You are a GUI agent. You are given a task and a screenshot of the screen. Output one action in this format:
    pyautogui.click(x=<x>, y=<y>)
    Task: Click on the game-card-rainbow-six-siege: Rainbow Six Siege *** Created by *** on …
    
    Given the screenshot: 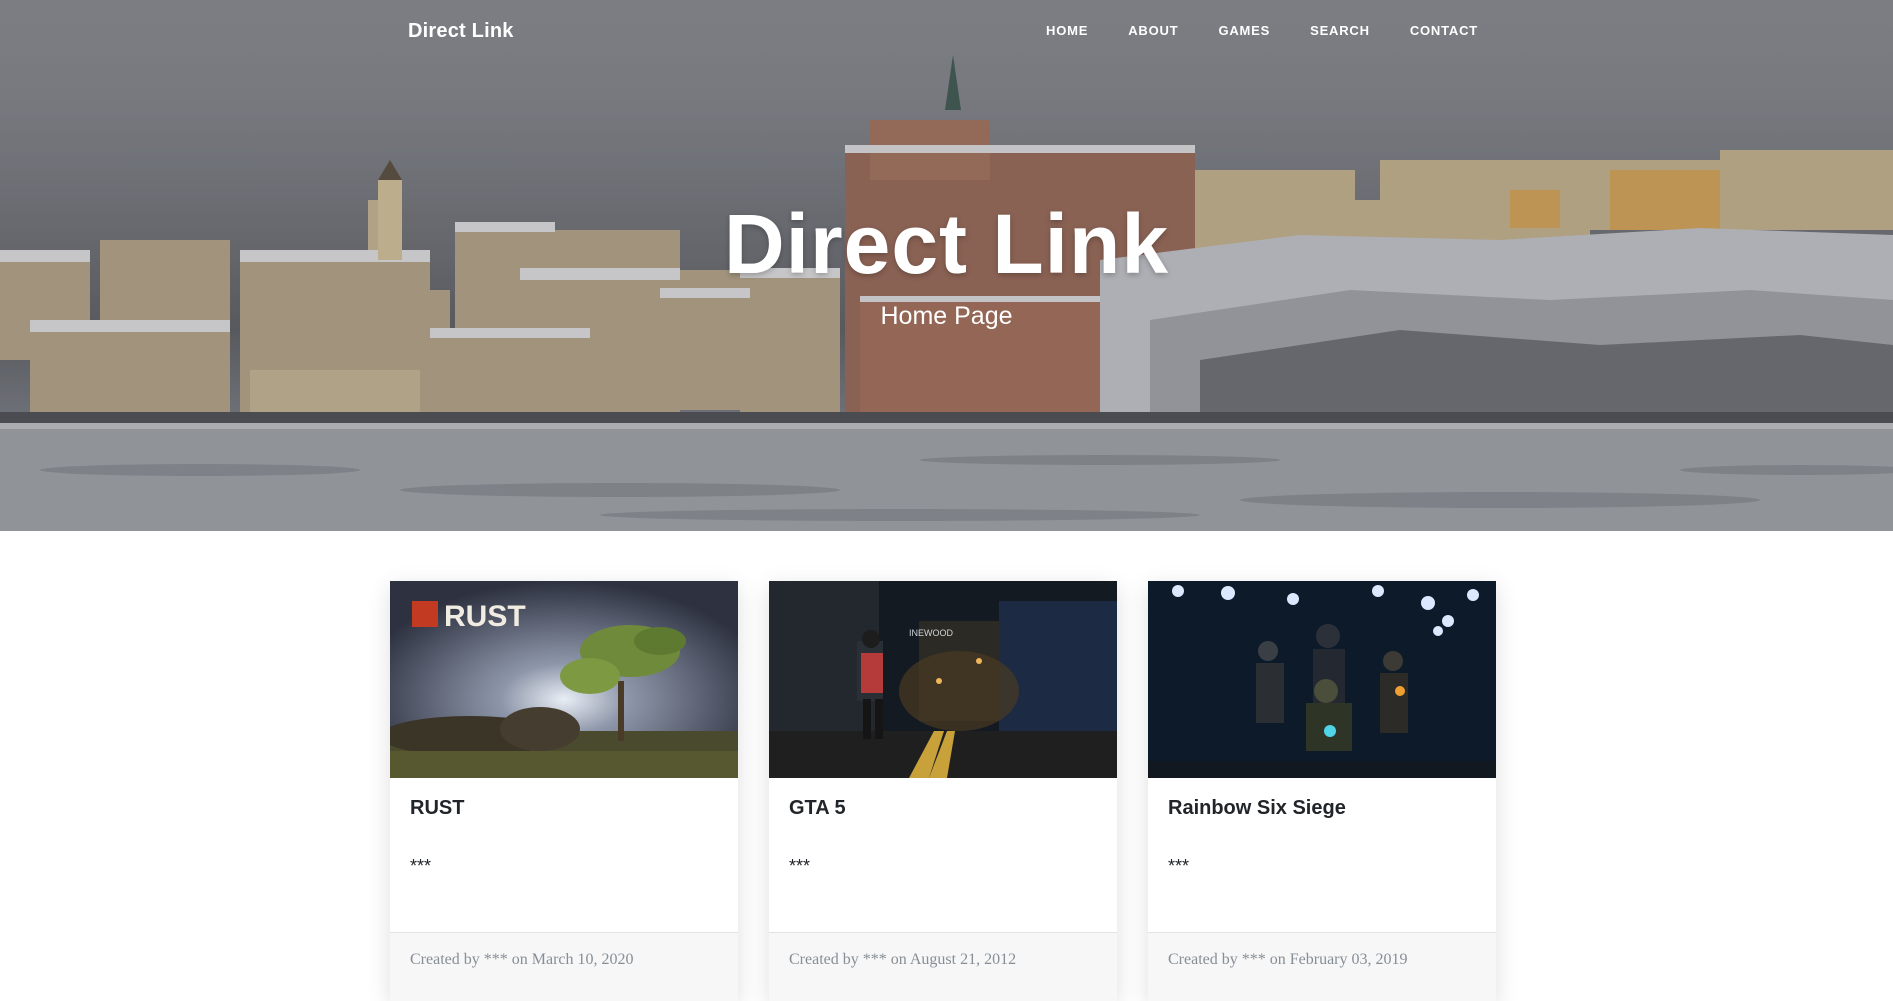 What is the action you would take?
    pyautogui.click(x=1322, y=791)
    